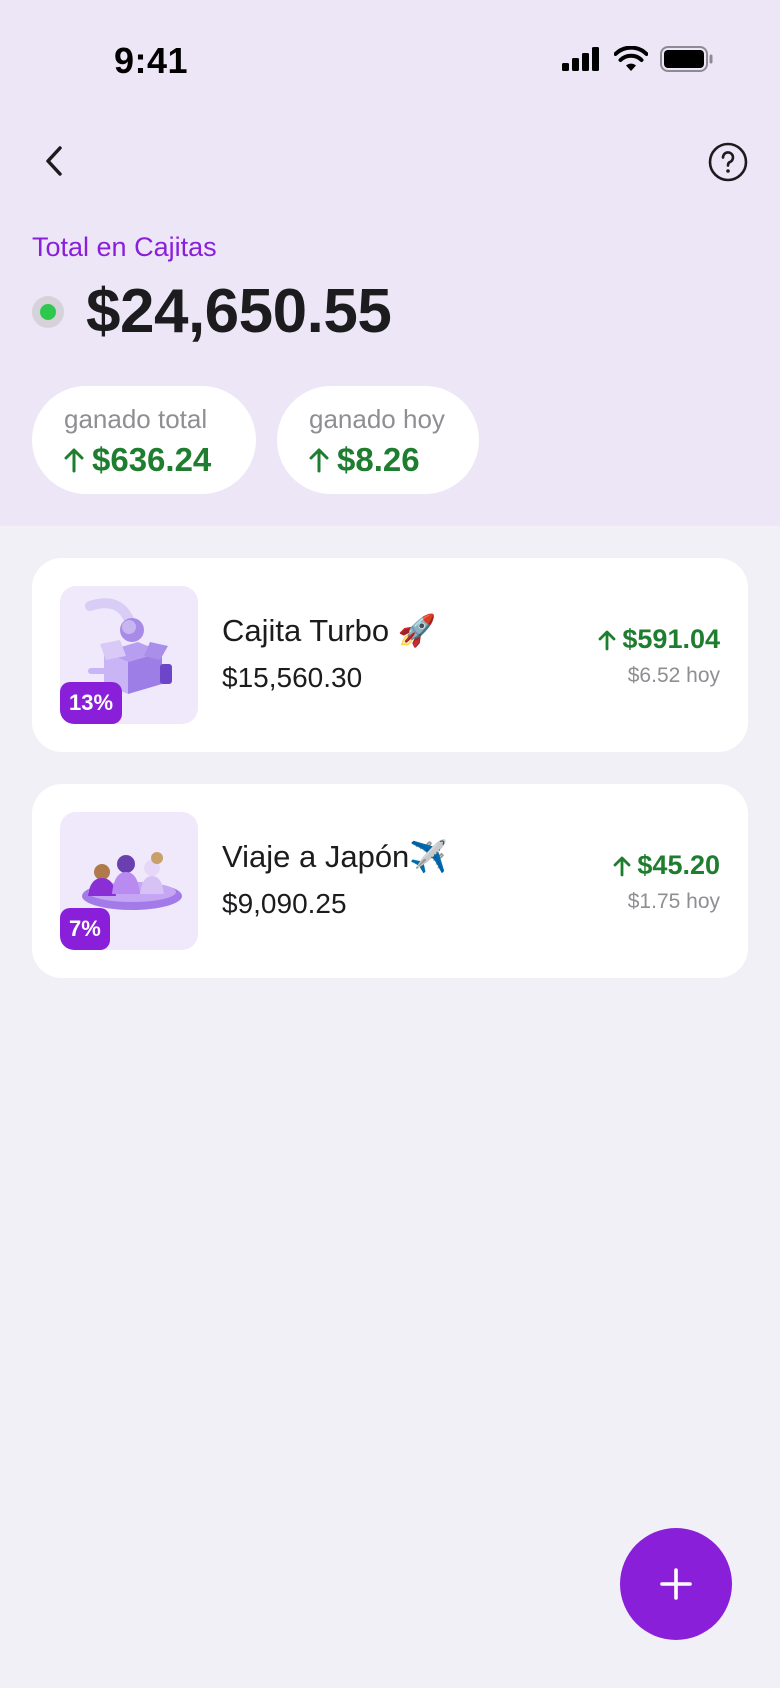  What do you see at coordinates (335, 856) in the screenshot?
I see `cajita-name: Viaje a Japón✈️` at bounding box center [335, 856].